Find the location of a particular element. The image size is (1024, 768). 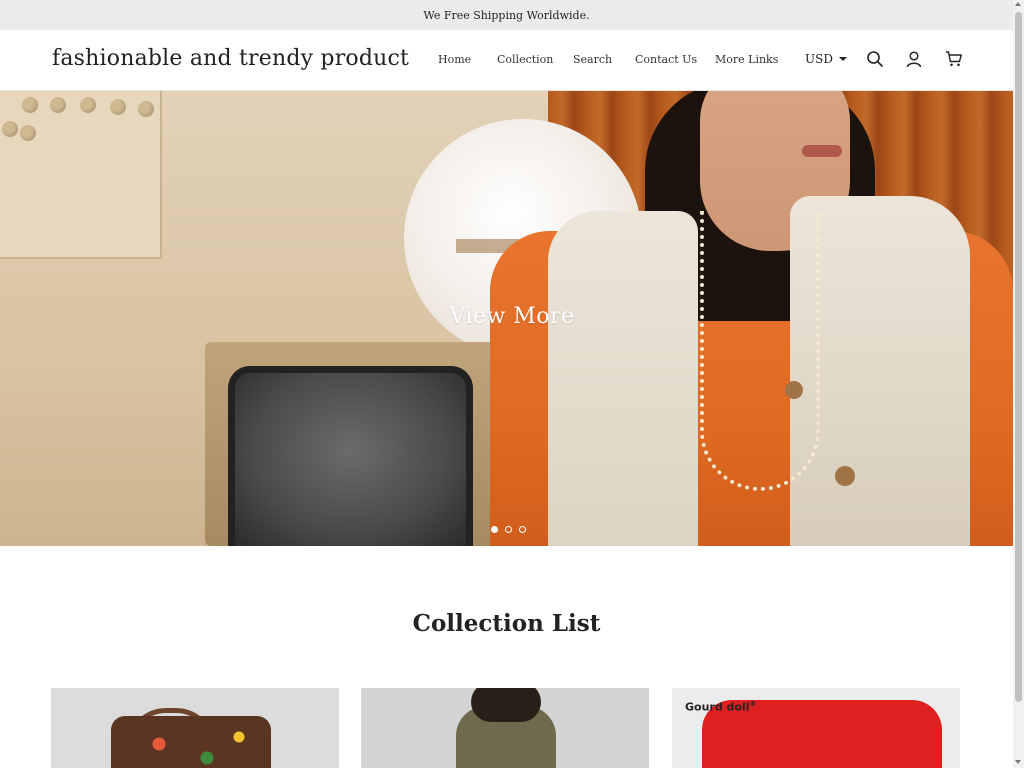

nav-more-links: More Links is located at coordinates (746, 59).